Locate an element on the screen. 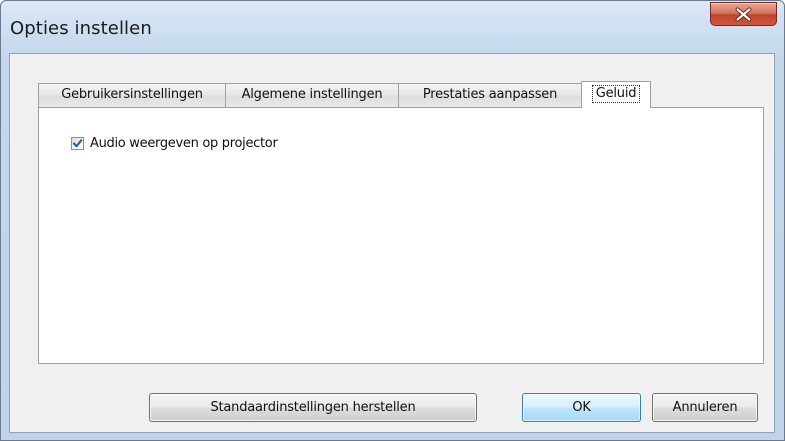 The height and width of the screenshot is (441, 785). close-icon is located at coordinates (743, 14).